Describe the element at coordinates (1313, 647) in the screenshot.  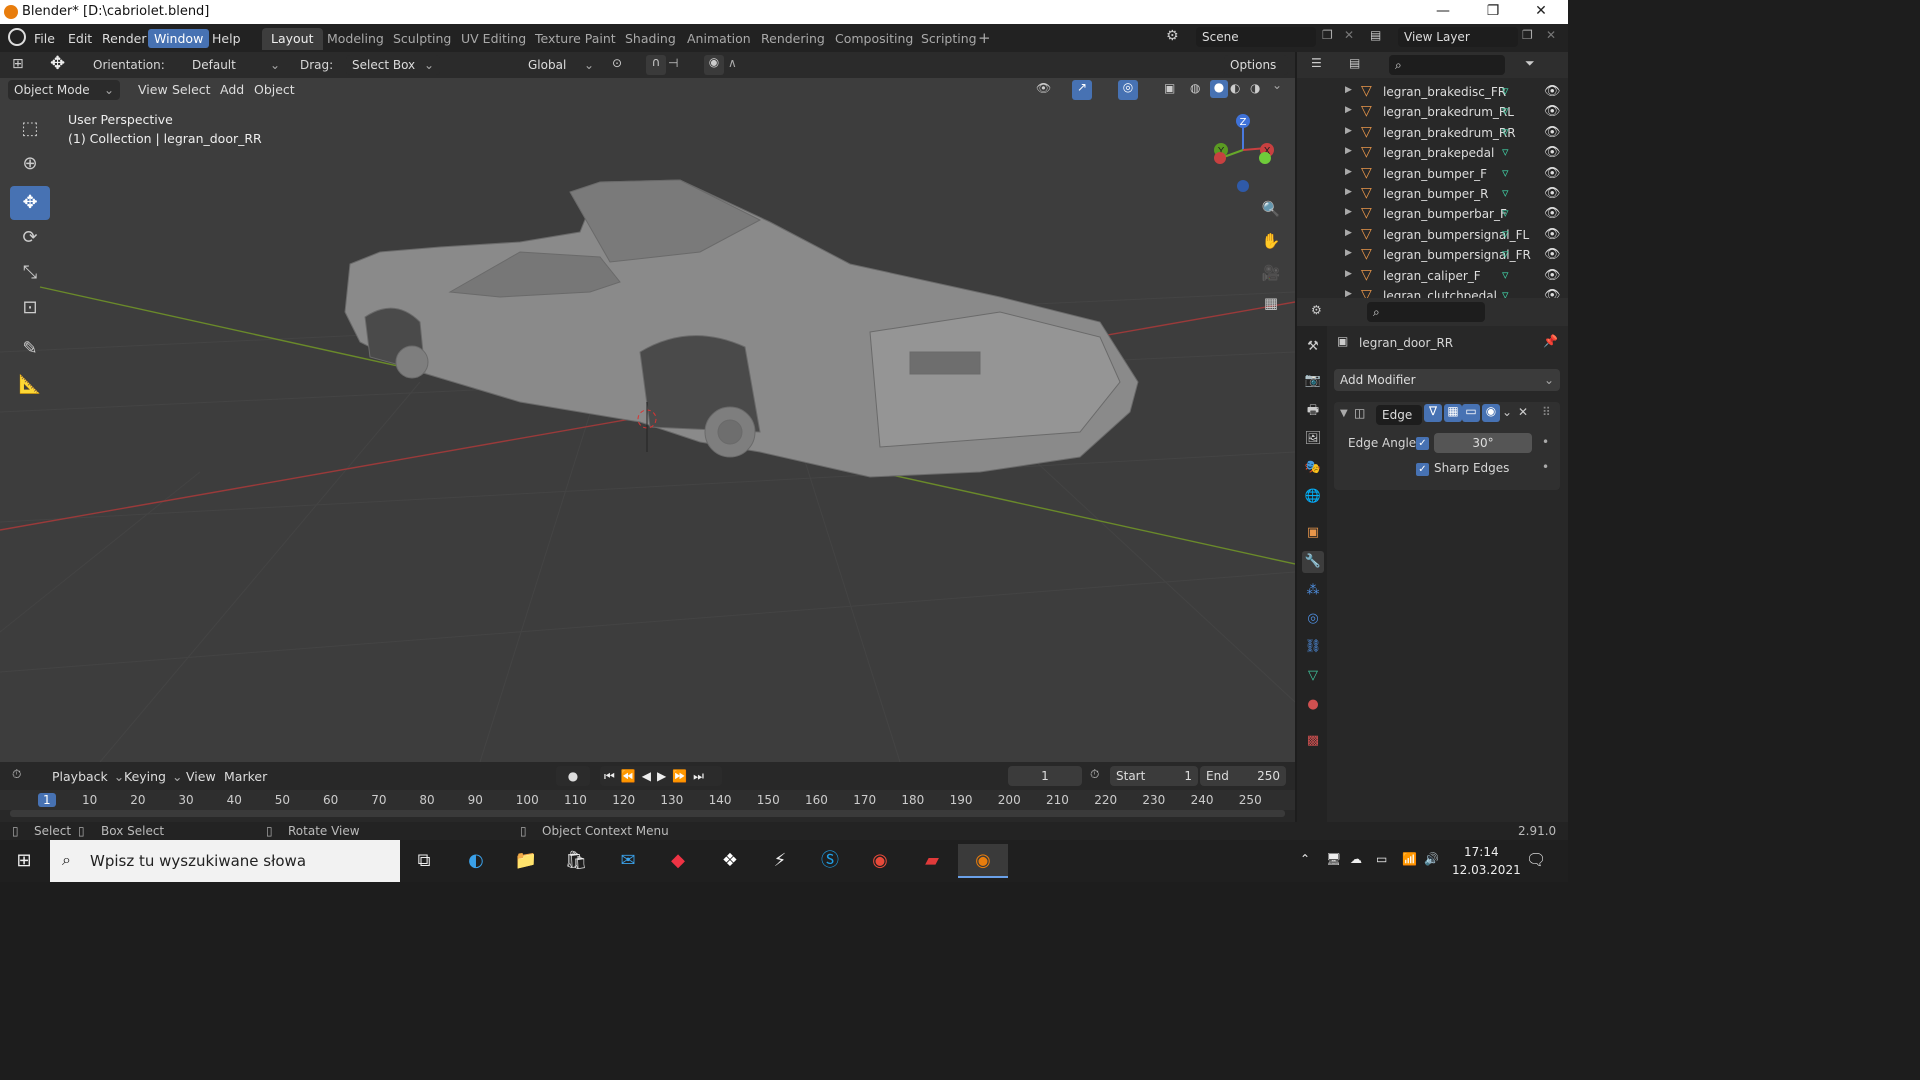
I see `constraints-tab-icon: ⛓` at that location.